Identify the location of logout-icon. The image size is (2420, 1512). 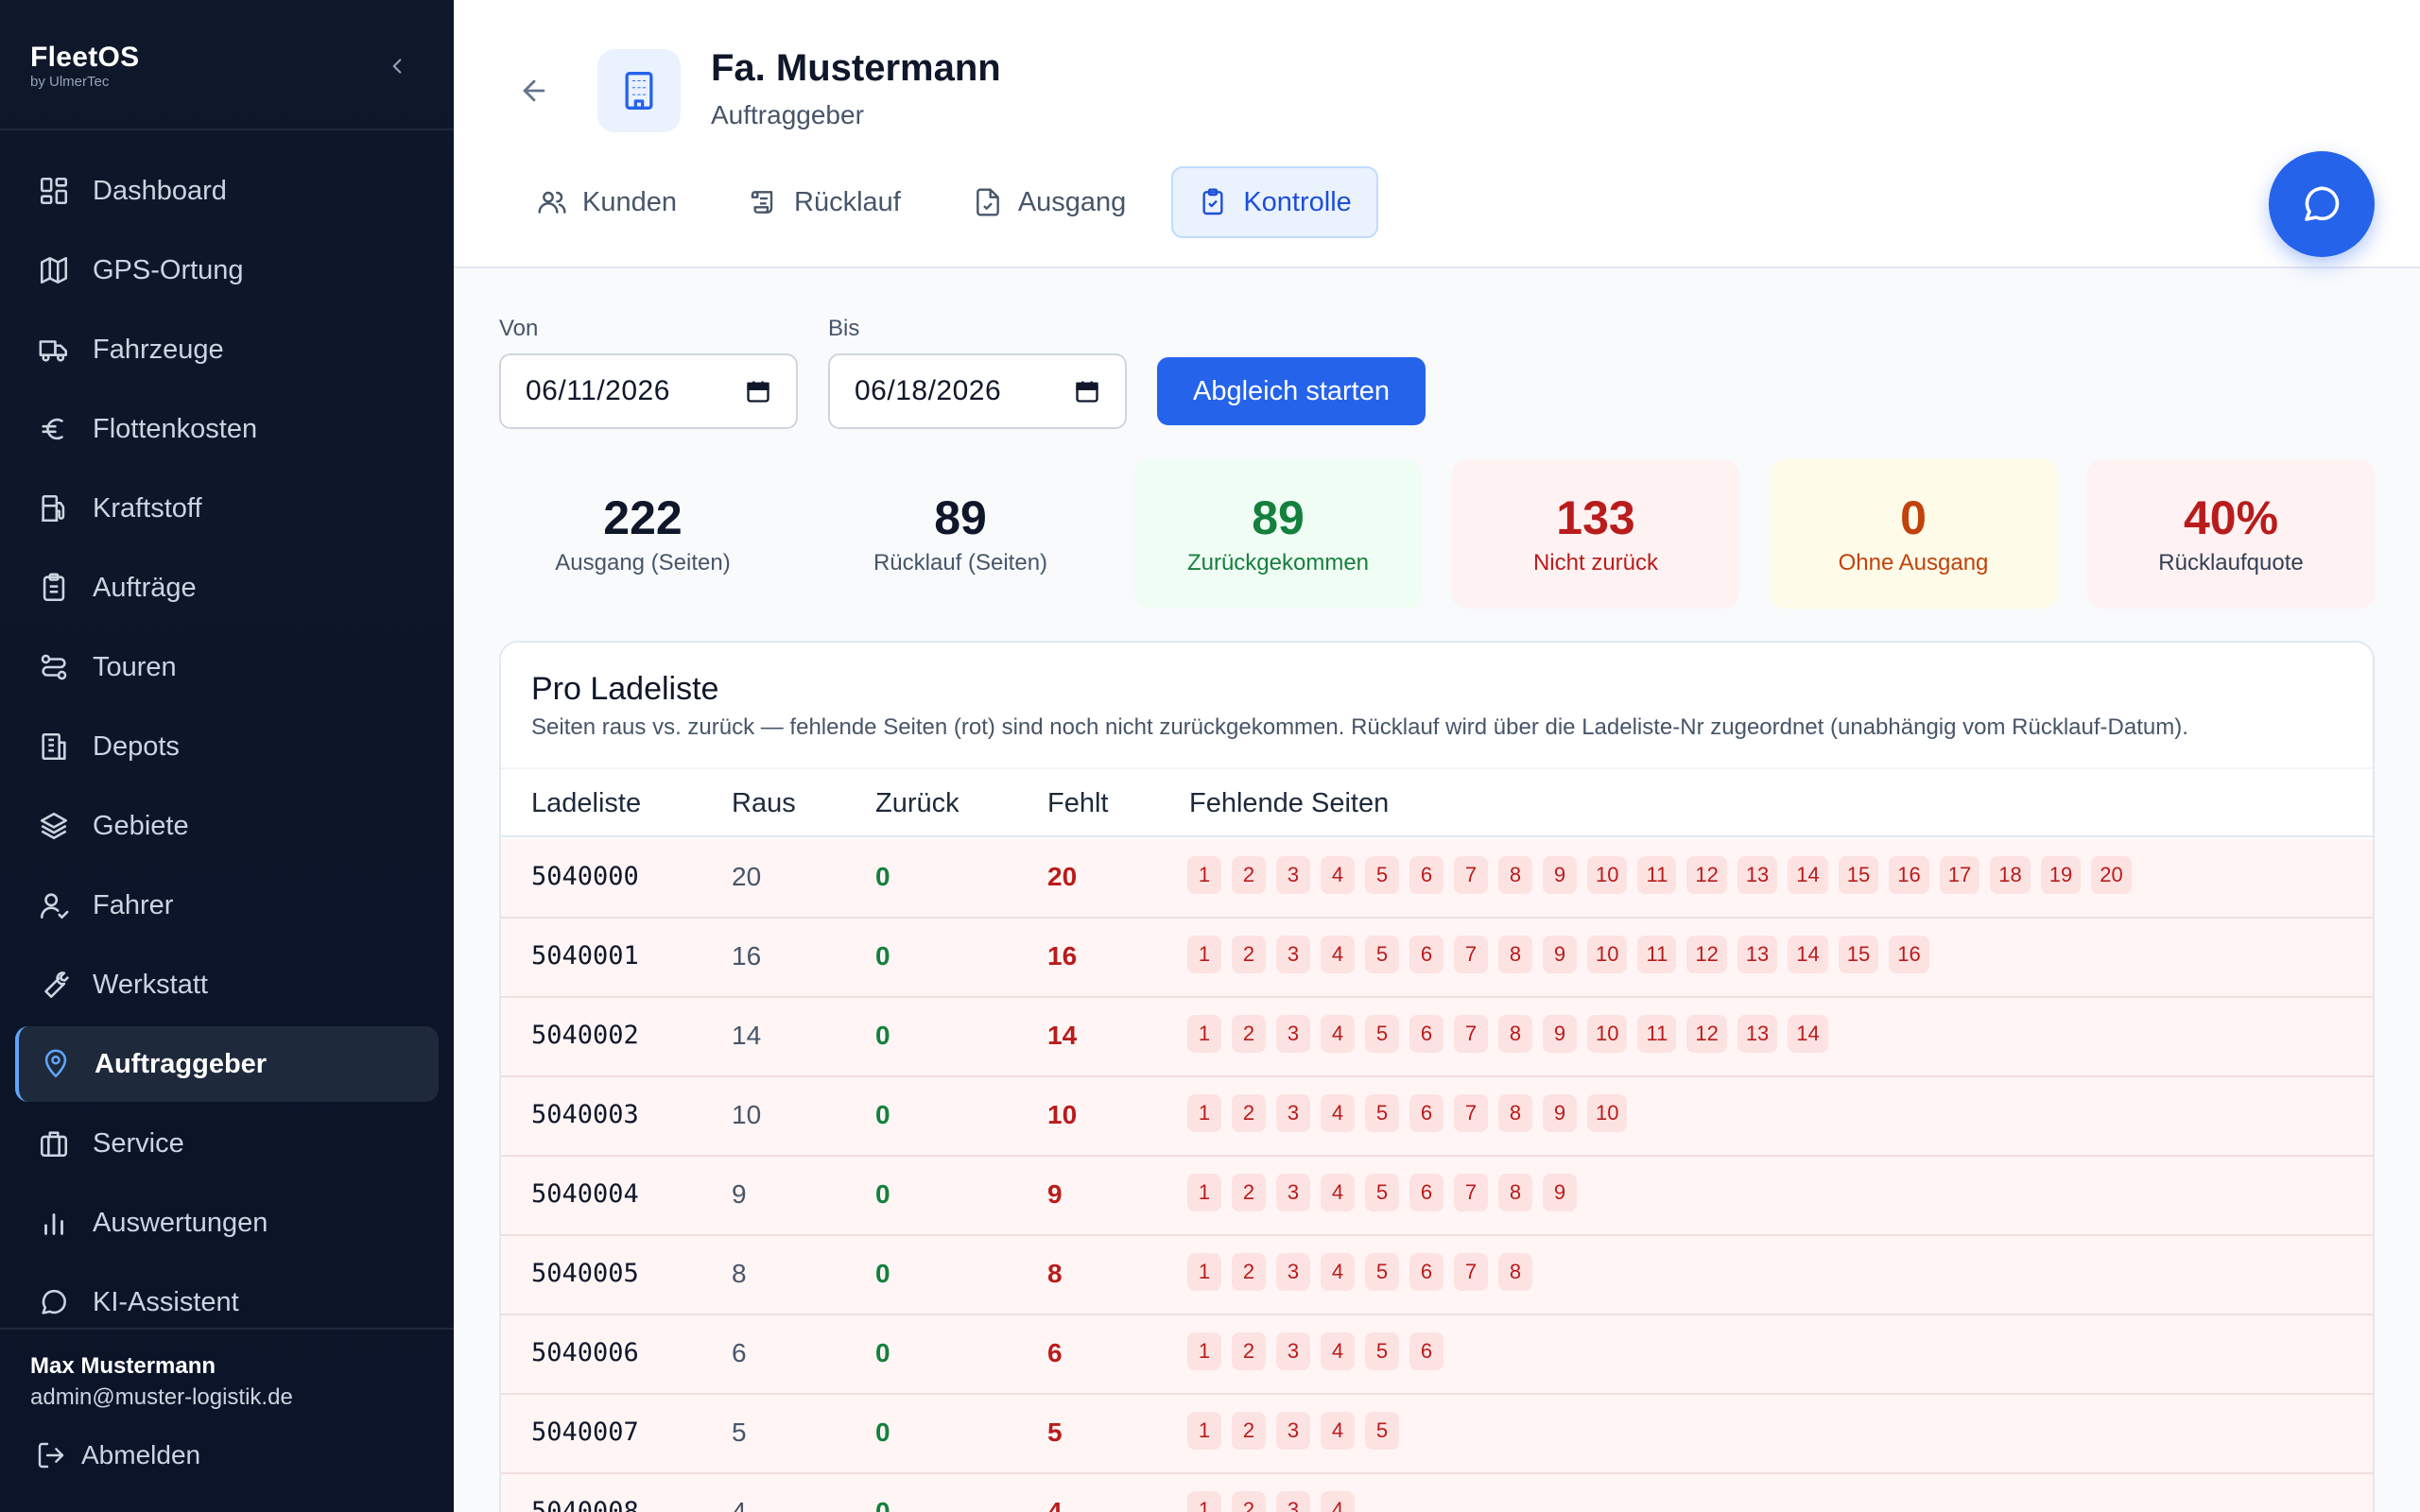
(51, 1455).